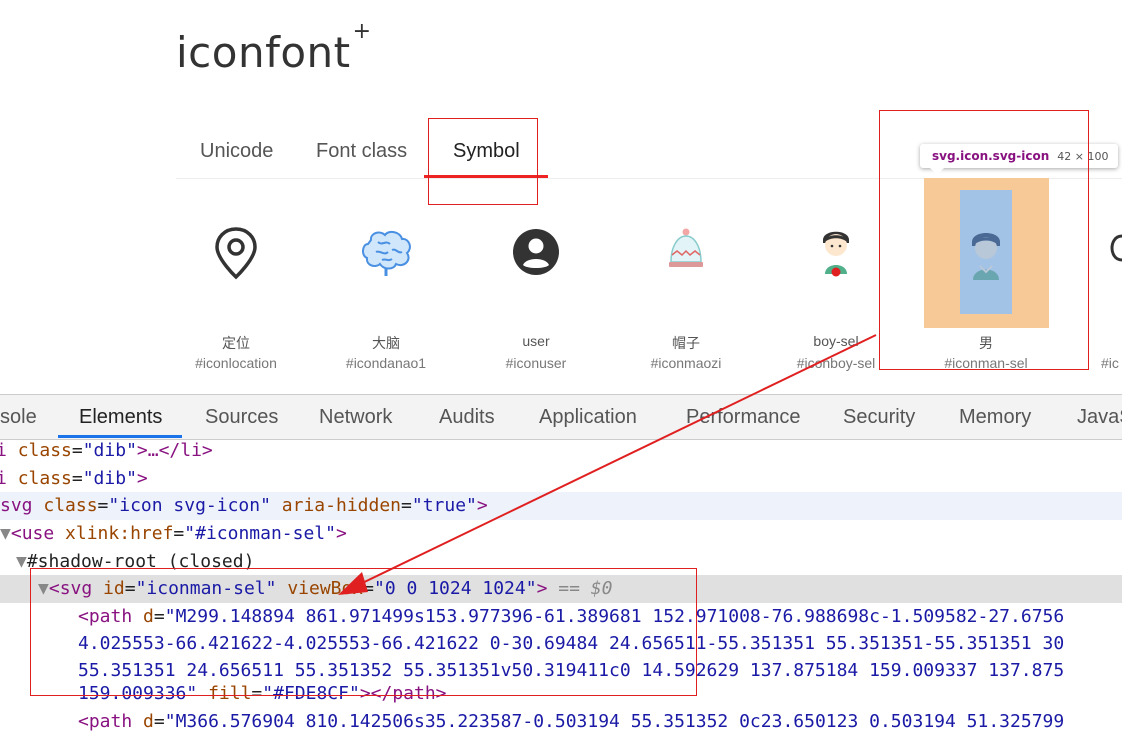 This screenshot has height=740, width=1122. Describe the element at coordinates (120, 417) in the screenshot. I see `devtools-tab-elements: Elements` at that location.